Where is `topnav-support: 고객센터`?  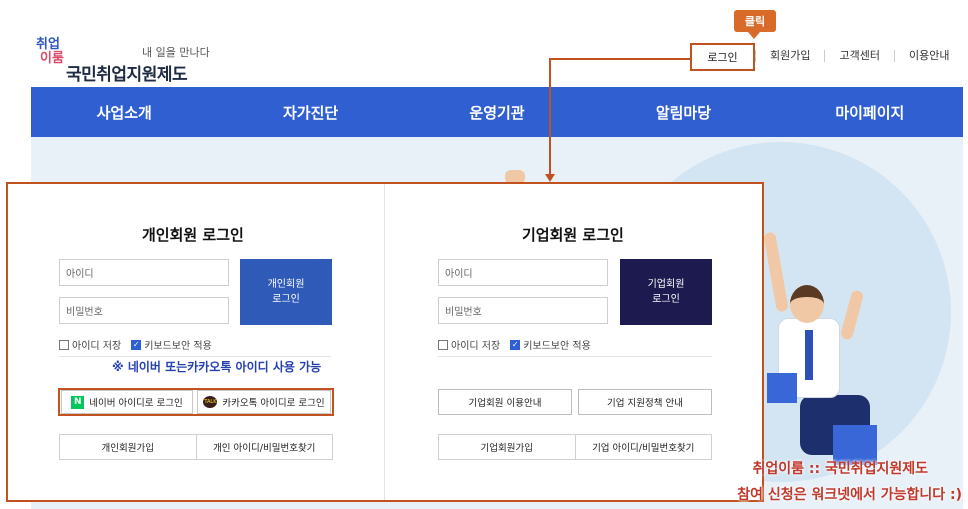 topnav-support: 고객센터 is located at coordinates (858, 56).